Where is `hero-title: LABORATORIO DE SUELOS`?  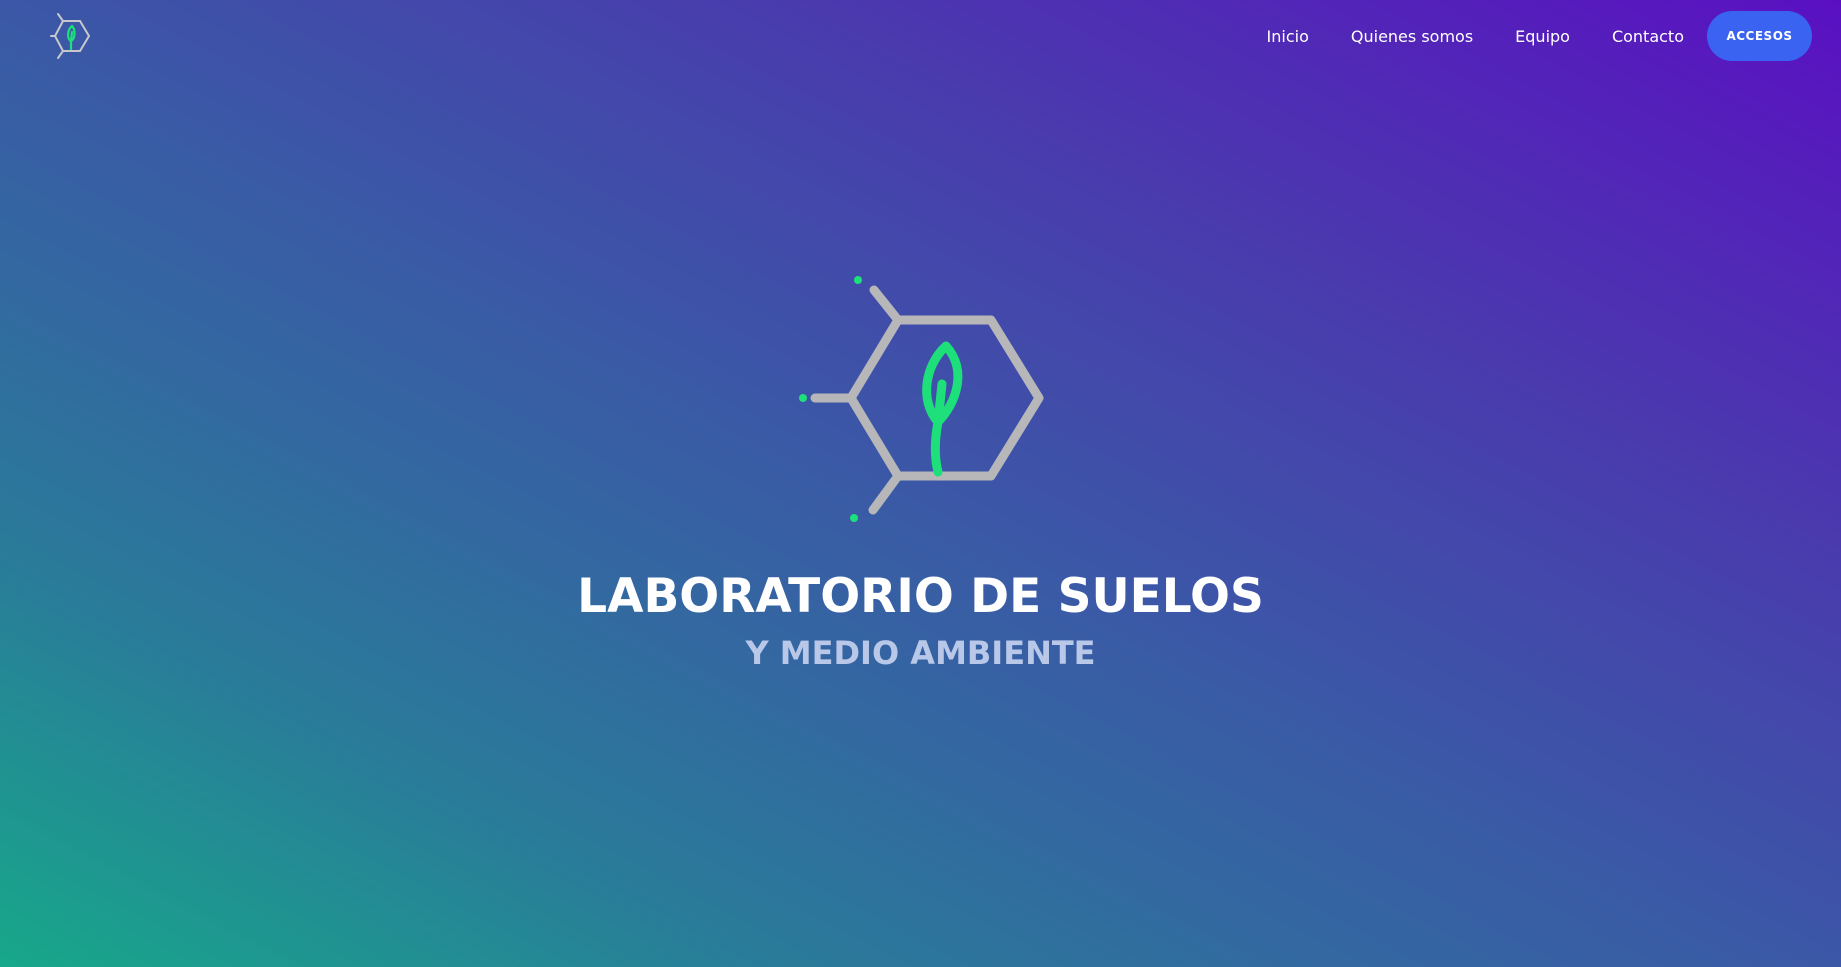 hero-title: LABORATORIO DE SUELOS is located at coordinates (920, 597).